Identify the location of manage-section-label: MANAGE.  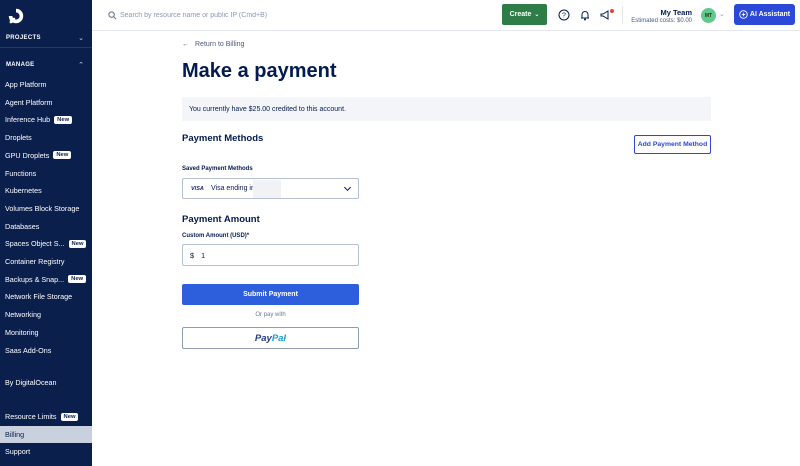
(20, 65).